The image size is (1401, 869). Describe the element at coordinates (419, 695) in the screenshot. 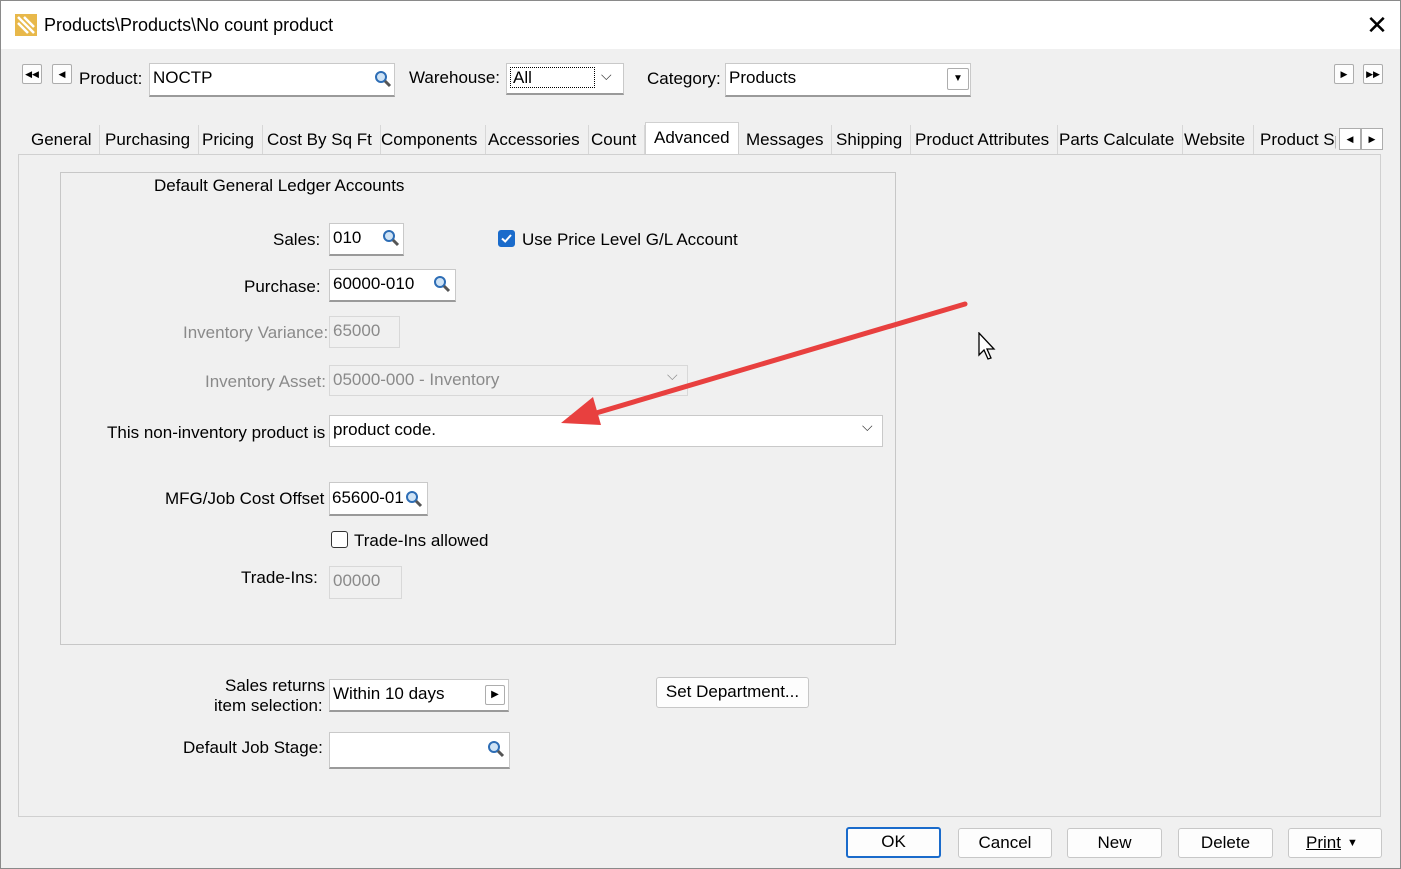

I see `sales-returns-input: Within 10 days` at that location.